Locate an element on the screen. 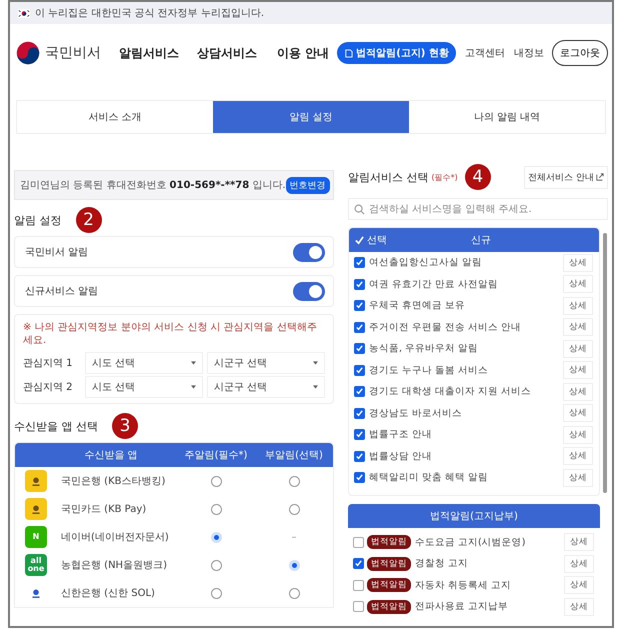  external-link-icon is located at coordinates (600, 177).